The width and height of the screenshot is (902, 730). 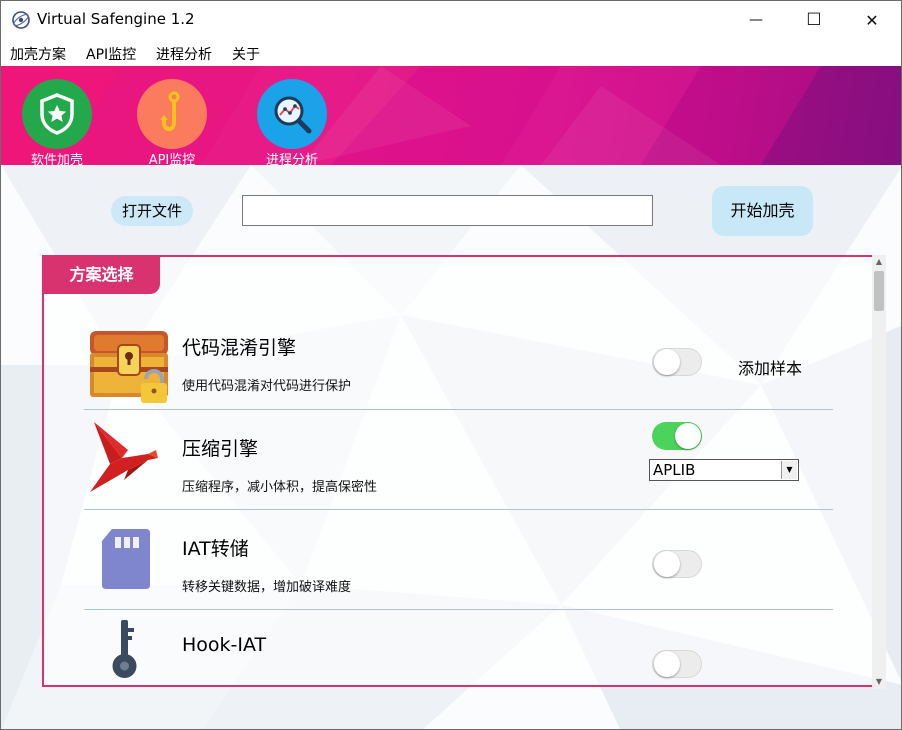 I want to click on option-row-obfuscation: 代码混淆引擎 使用代码混淆对代码进行保护 添加样本, so click(x=458, y=360).